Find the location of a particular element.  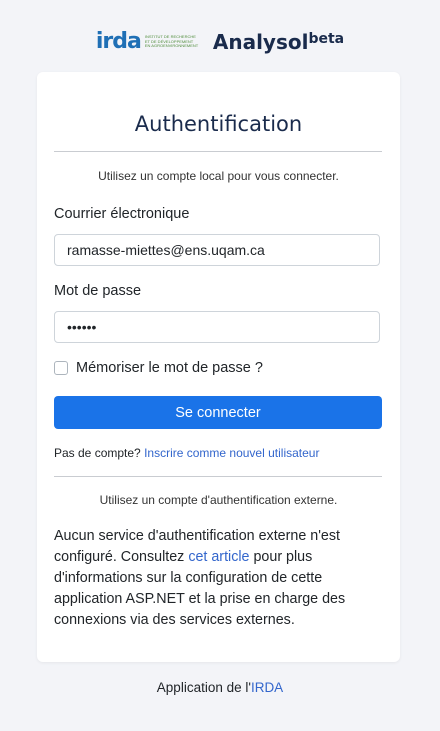

footer-text: Application de l' is located at coordinates (203, 687).